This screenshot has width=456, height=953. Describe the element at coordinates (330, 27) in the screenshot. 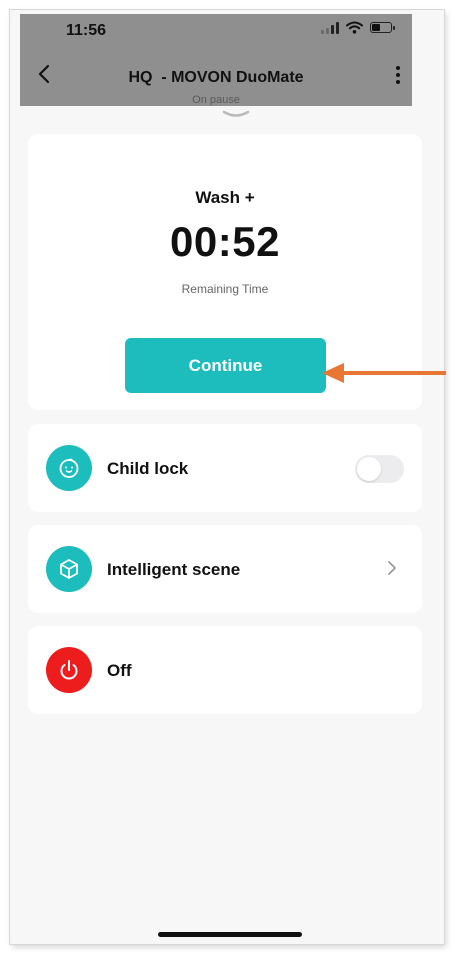

I see `cellular-signal-icon` at that location.